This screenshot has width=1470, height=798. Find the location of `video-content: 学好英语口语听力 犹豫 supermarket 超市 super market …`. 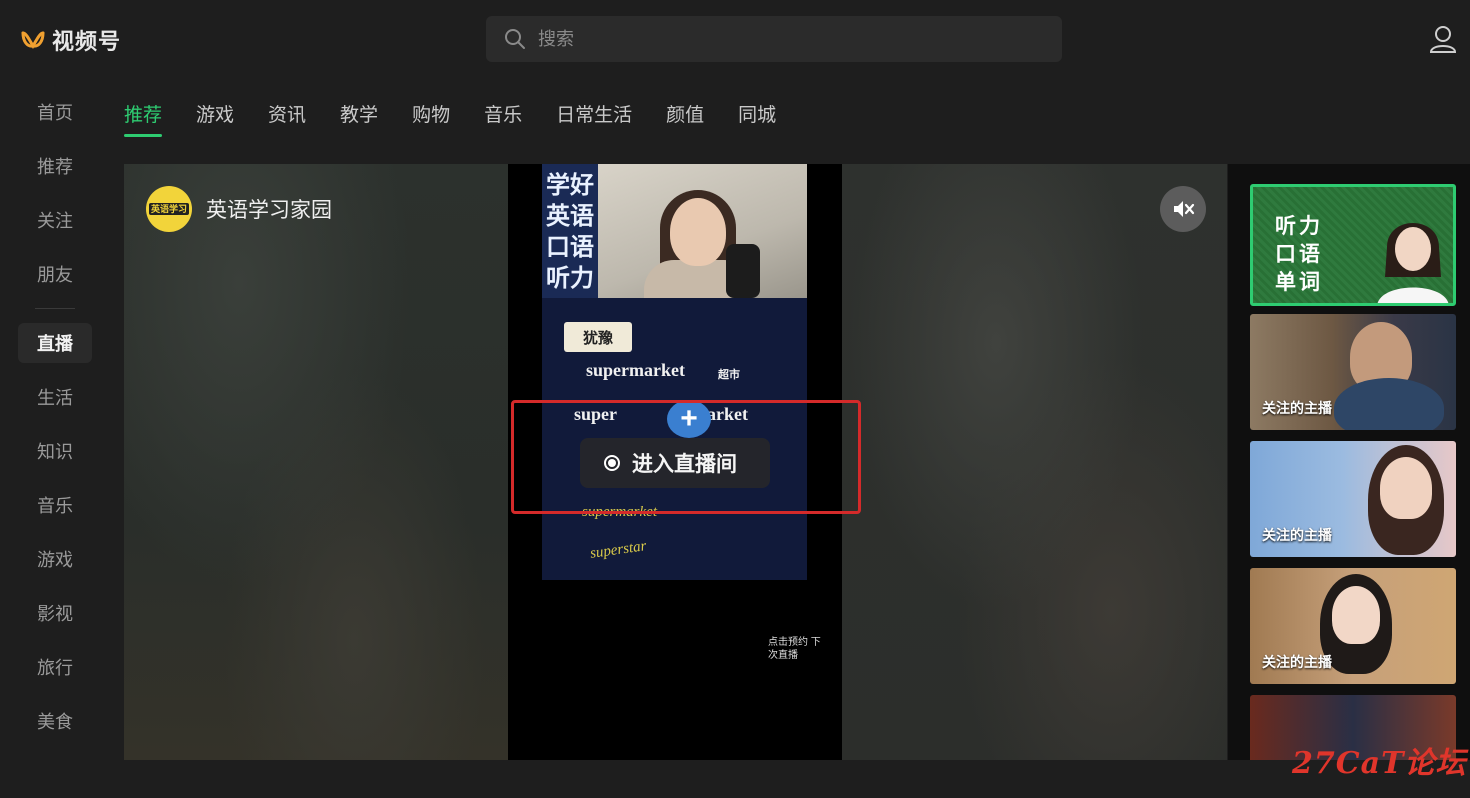

video-content: 学好英语口语听力 犹豫 supermarket 超市 super market … is located at coordinates (674, 372).